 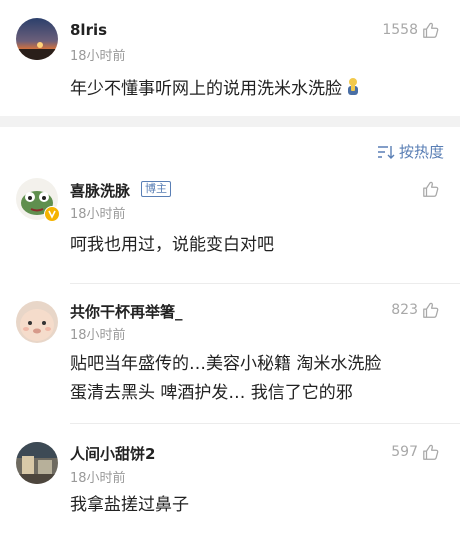 What do you see at coordinates (211, 393) in the screenshot?
I see `comment-text-line: 蛋清去黑头 啤酒护发… 我信了它的邪` at bounding box center [211, 393].